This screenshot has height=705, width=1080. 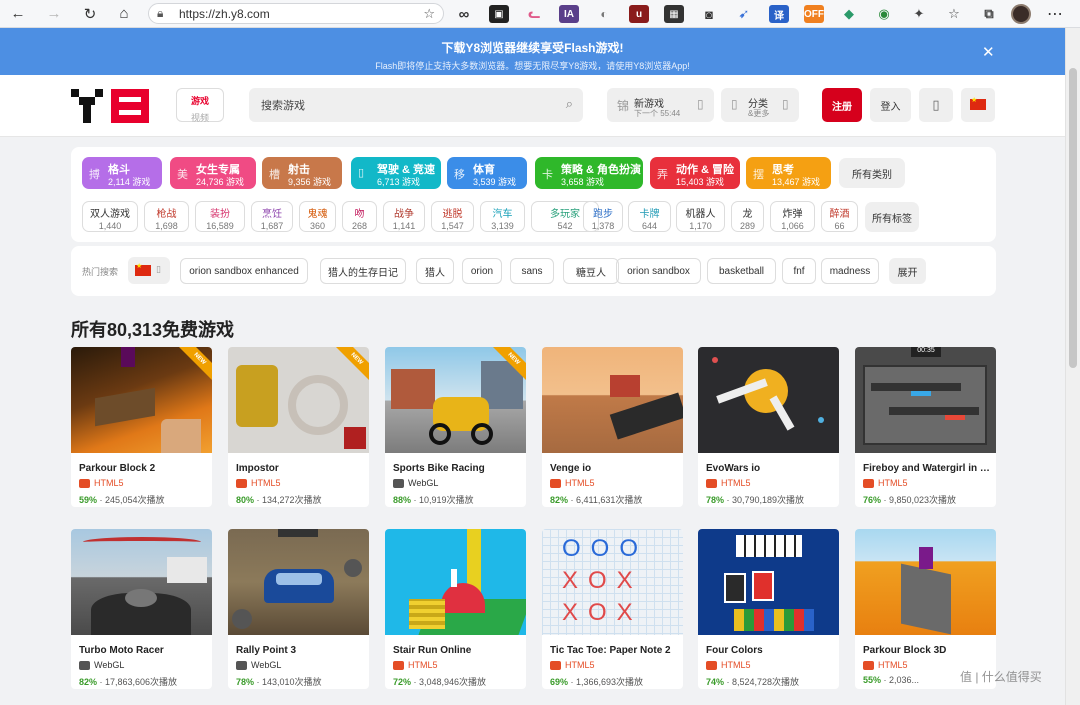 What do you see at coordinates (532, 271) in the screenshot?
I see `hot-search-item: sans` at bounding box center [532, 271].